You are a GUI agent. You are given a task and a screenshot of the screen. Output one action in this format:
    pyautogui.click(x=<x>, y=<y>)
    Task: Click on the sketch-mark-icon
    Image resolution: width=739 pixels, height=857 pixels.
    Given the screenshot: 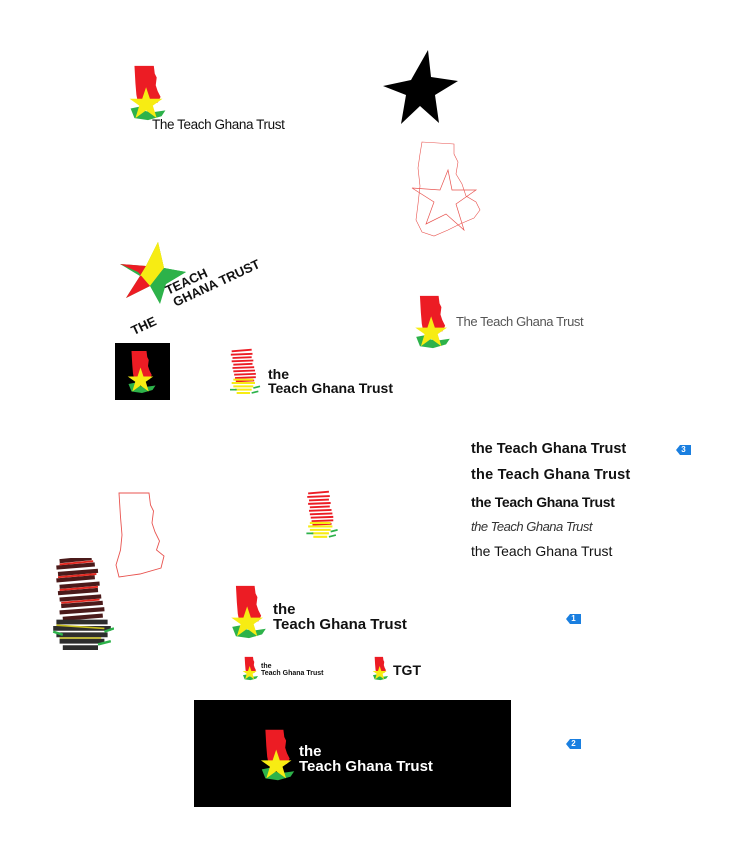 What is the action you would take?
    pyautogui.click(x=245, y=373)
    